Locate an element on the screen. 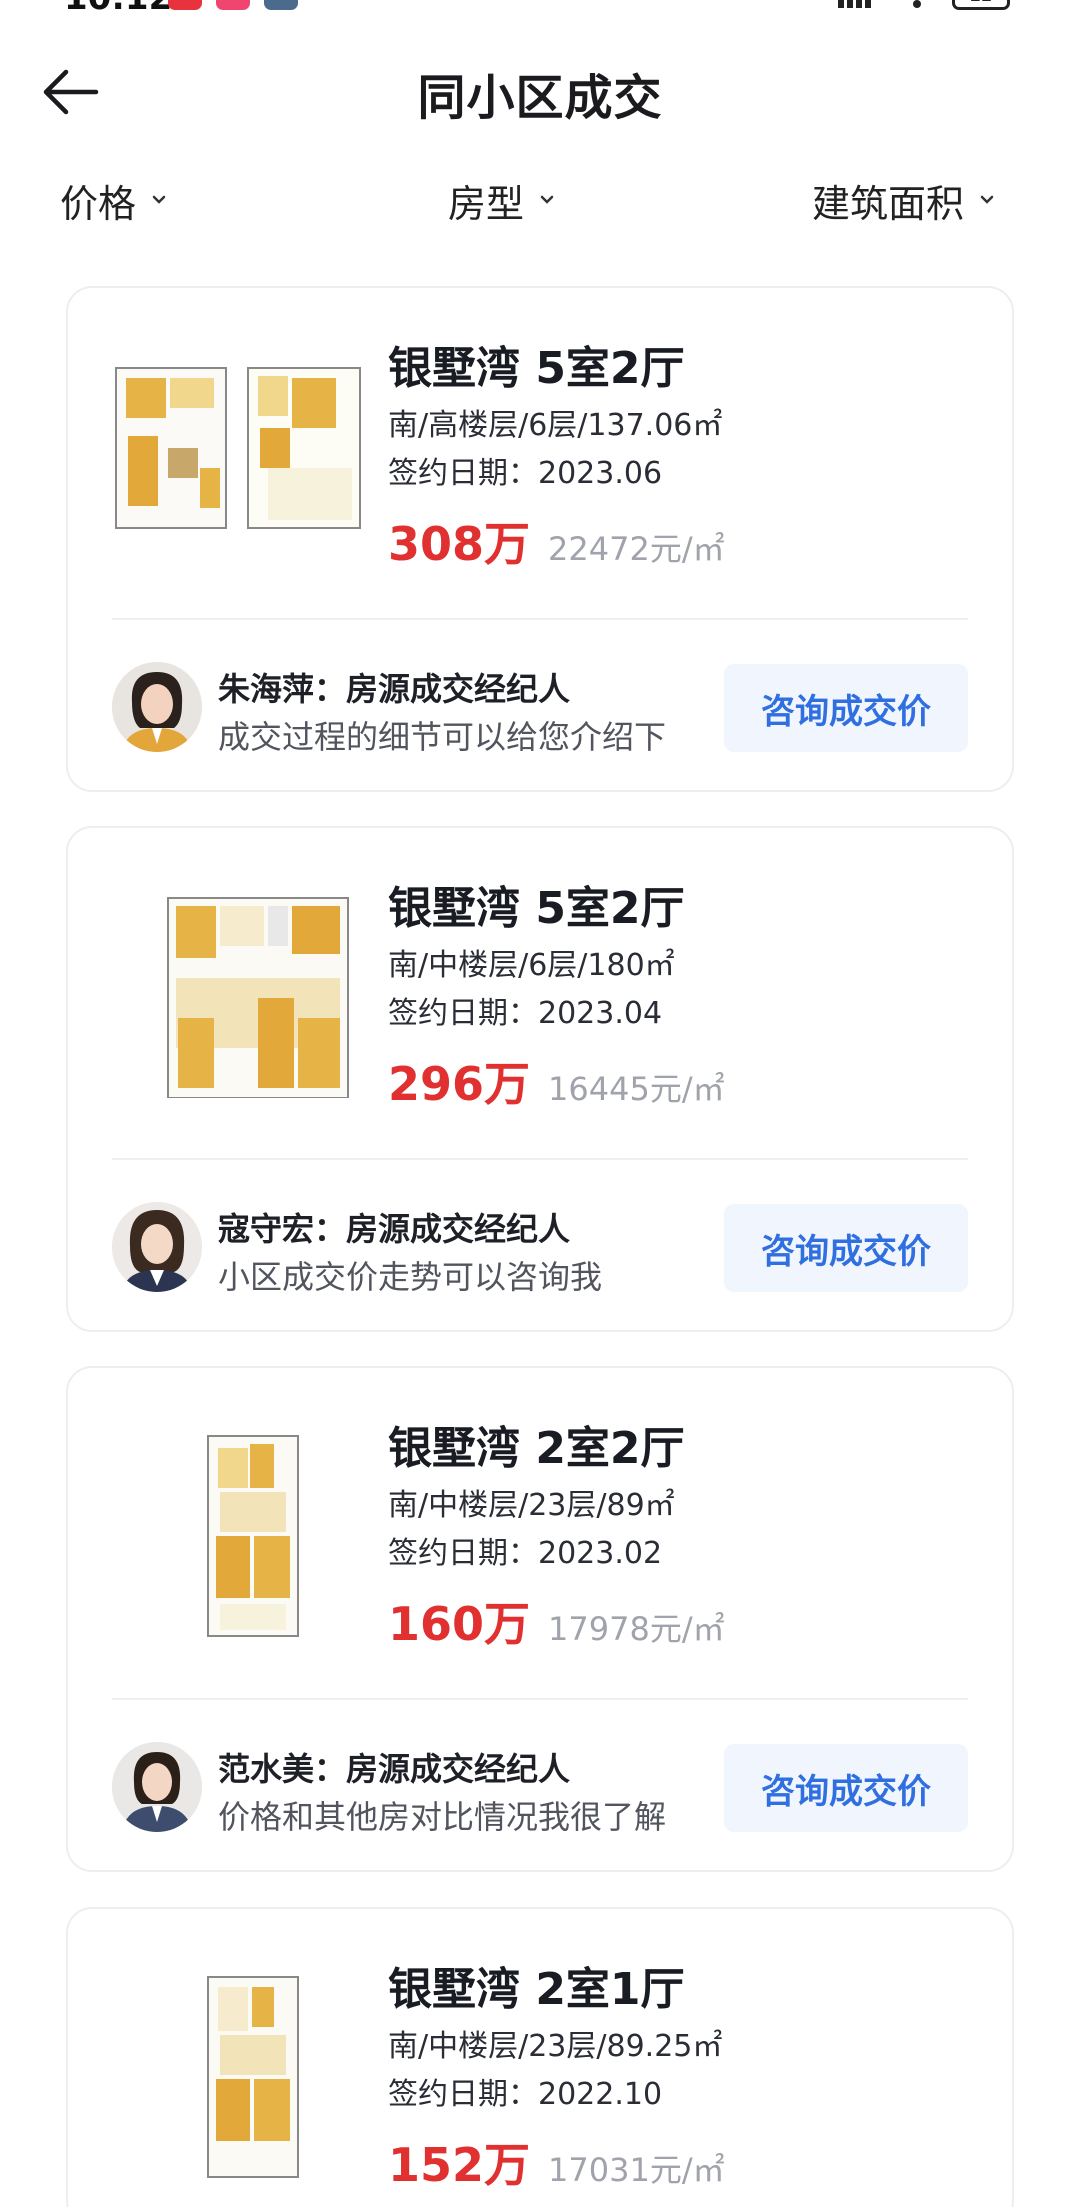 The height and width of the screenshot is (2207, 1080). signal-icon is located at coordinates (854, 4).